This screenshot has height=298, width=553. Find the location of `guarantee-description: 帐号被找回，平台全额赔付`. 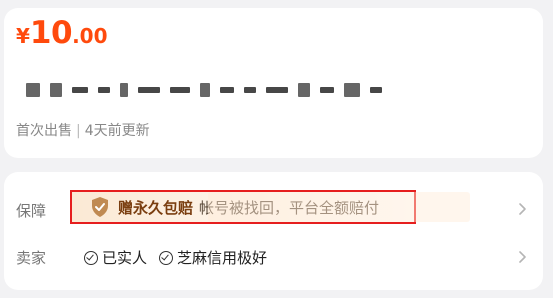

guarantee-description: 帐号被找回，平台全额赔付 is located at coordinates (289, 207).